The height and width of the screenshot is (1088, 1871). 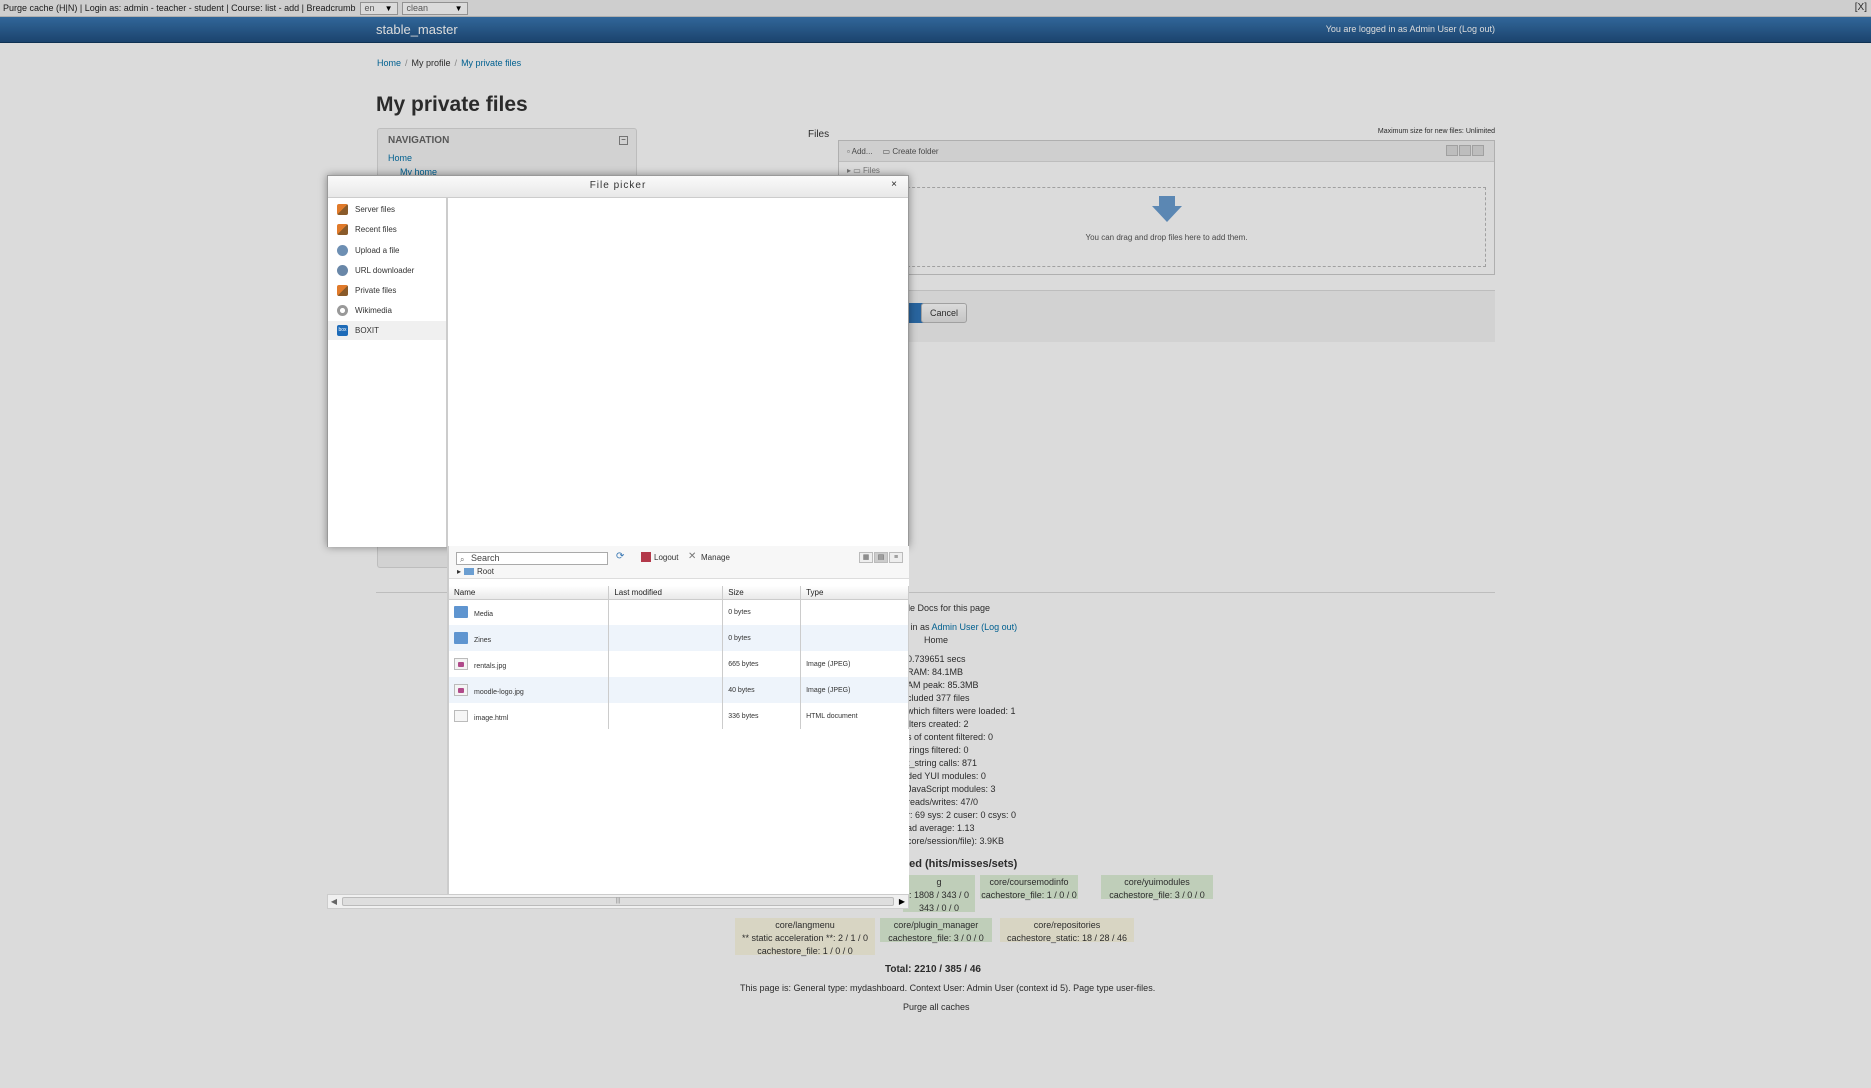 I want to click on table-row: Zines 0 bytes, so click(x=679, y=638).